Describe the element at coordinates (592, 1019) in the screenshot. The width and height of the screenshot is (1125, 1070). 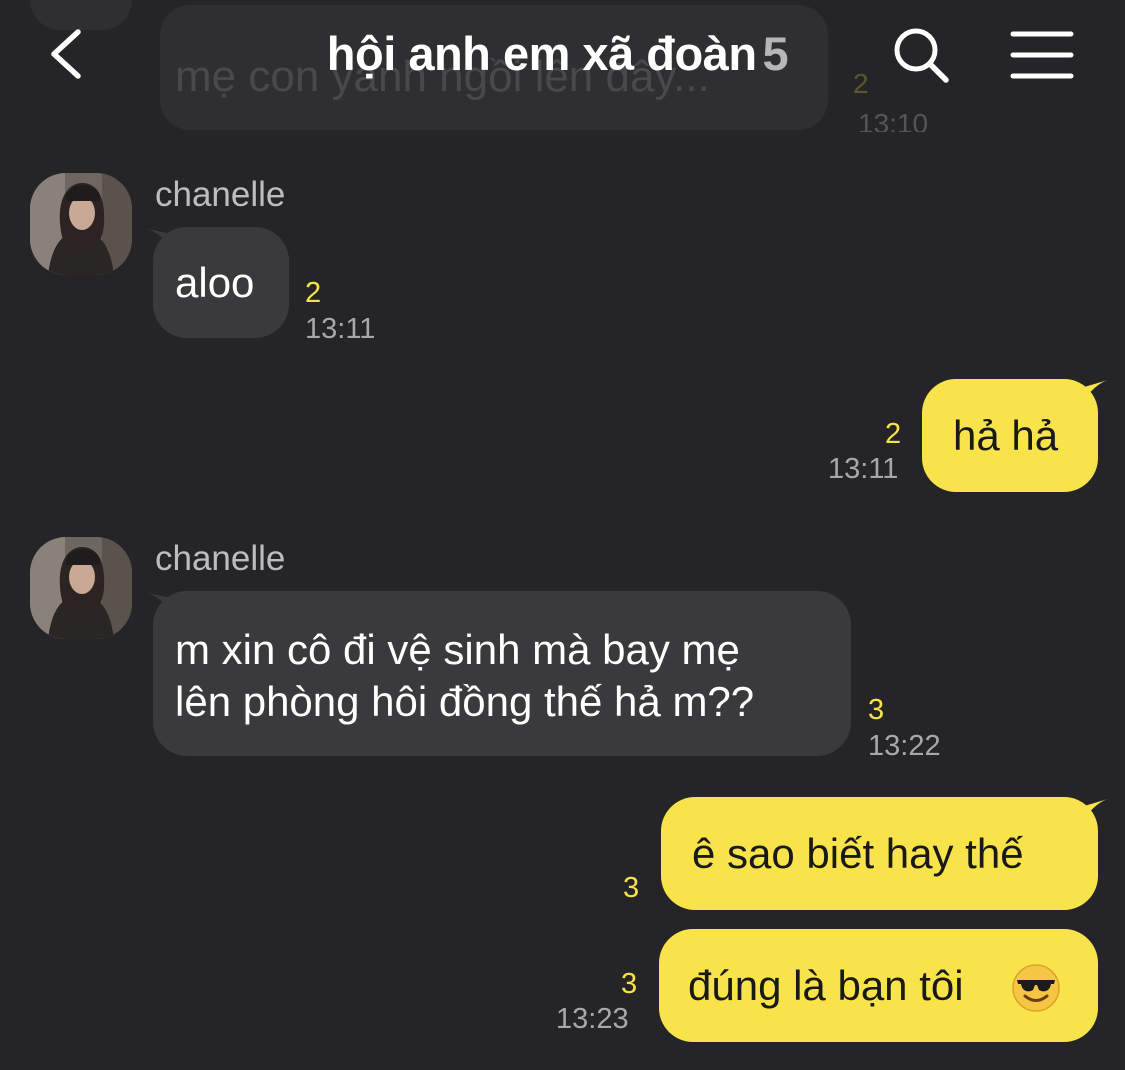
I see `timestamp: 13:23` at that location.